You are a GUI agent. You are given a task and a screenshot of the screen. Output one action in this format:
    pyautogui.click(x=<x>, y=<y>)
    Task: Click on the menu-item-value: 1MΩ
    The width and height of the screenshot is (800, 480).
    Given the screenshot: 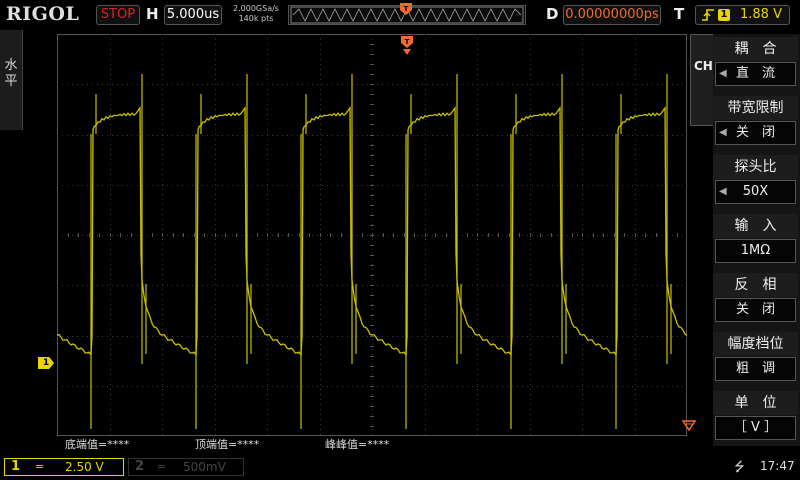 What is the action you would take?
    pyautogui.click(x=755, y=251)
    